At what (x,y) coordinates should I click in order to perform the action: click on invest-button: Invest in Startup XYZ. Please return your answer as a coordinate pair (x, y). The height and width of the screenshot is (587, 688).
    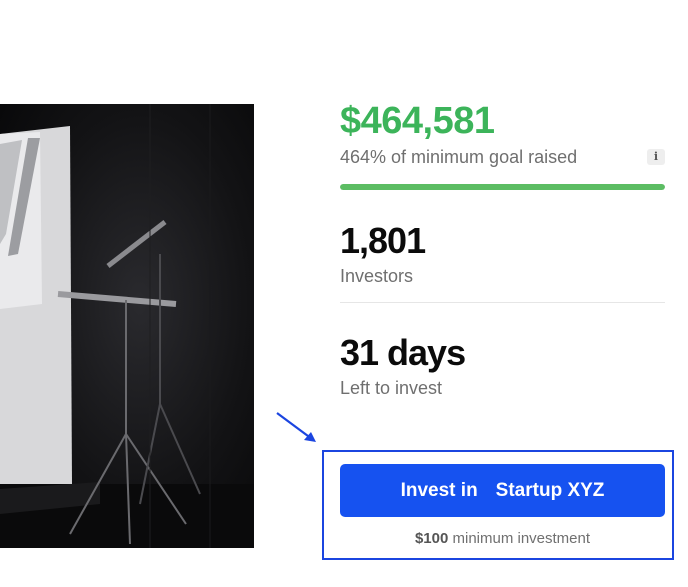
    Looking at the image, I should click on (502, 490).